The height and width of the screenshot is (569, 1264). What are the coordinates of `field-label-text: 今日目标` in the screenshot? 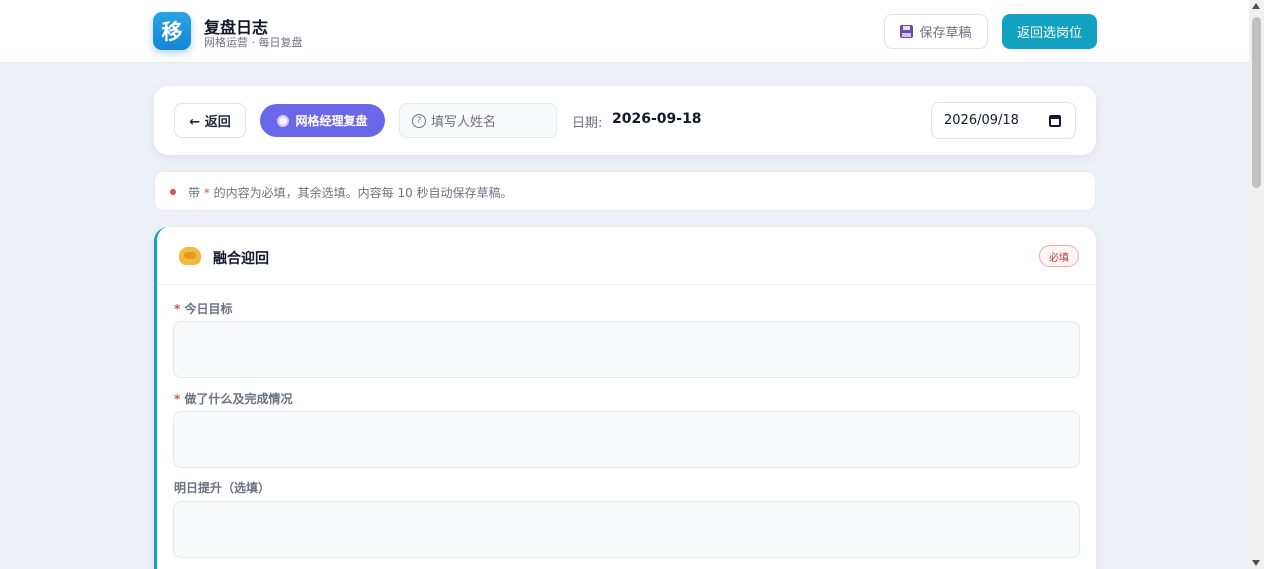 It's located at (208, 309).